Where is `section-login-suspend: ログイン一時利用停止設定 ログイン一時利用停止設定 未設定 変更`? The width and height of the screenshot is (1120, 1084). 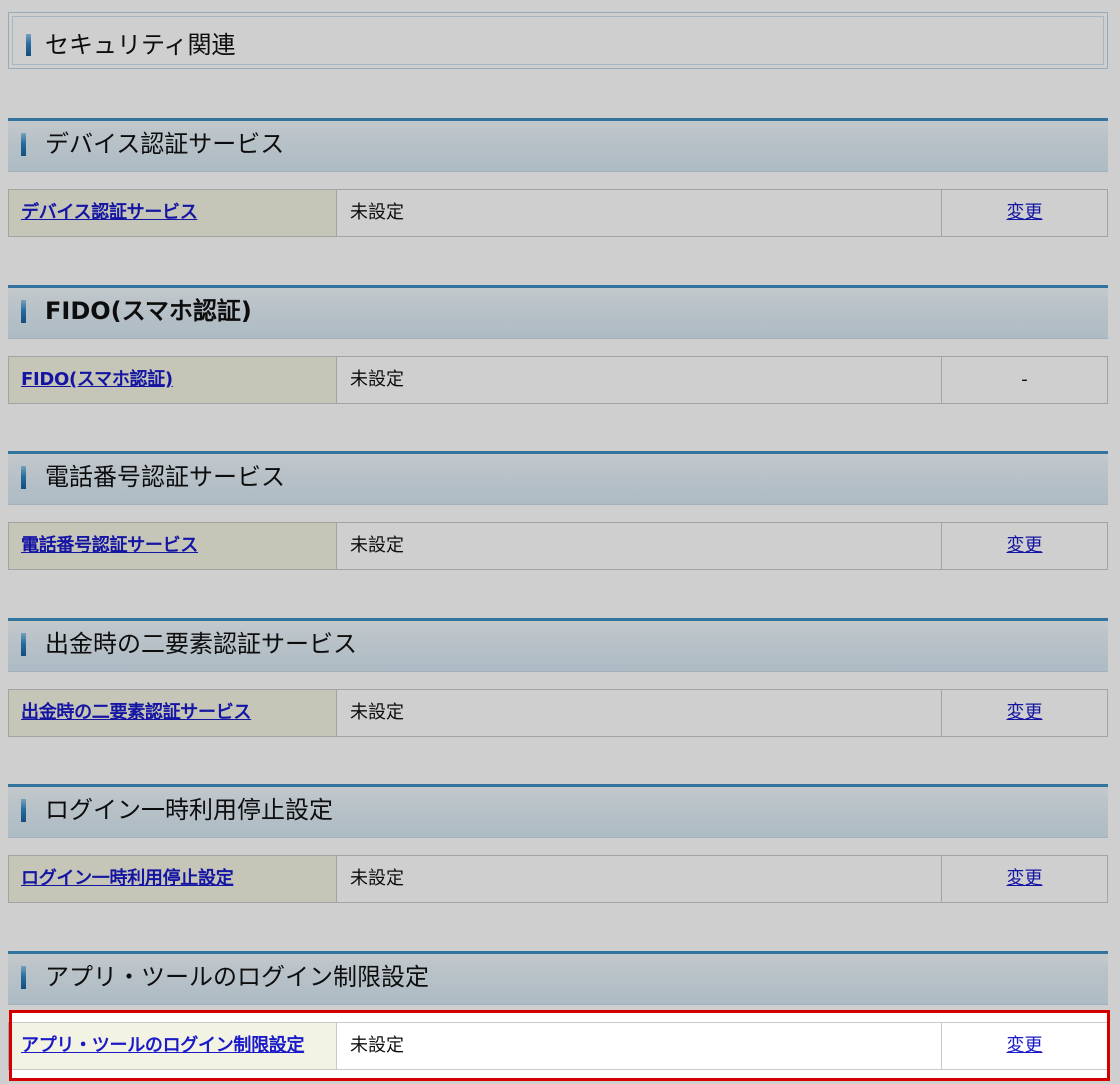 section-login-suspend: ログイン一時利用停止設定 ログイン一時利用停止設定 未設定 変更 is located at coordinates (558, 843).